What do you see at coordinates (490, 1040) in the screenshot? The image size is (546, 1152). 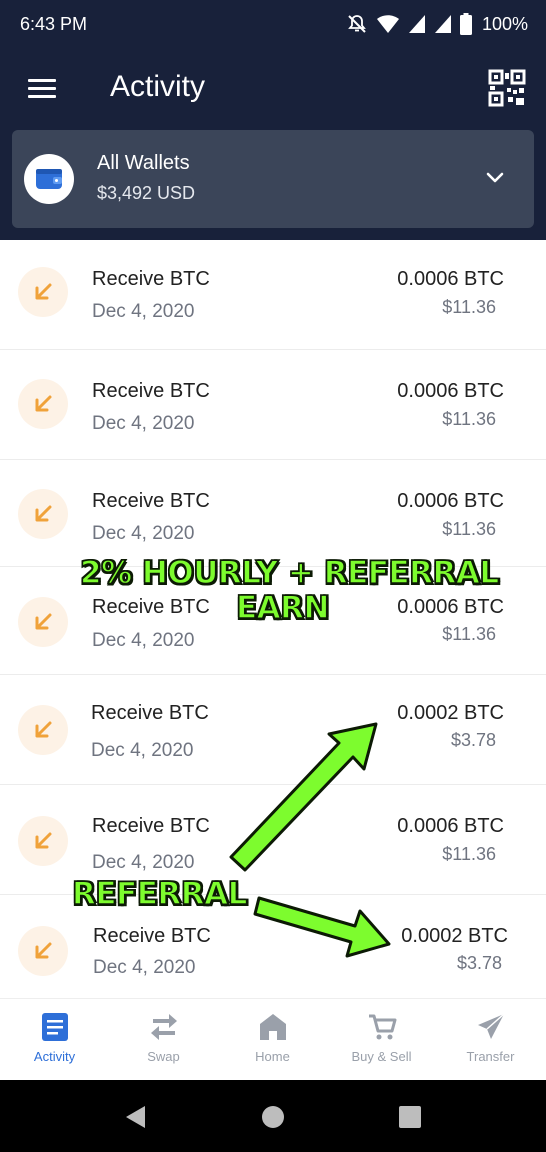 I see `nav-transfer: Transfer` at bounding box center [490, 1040].